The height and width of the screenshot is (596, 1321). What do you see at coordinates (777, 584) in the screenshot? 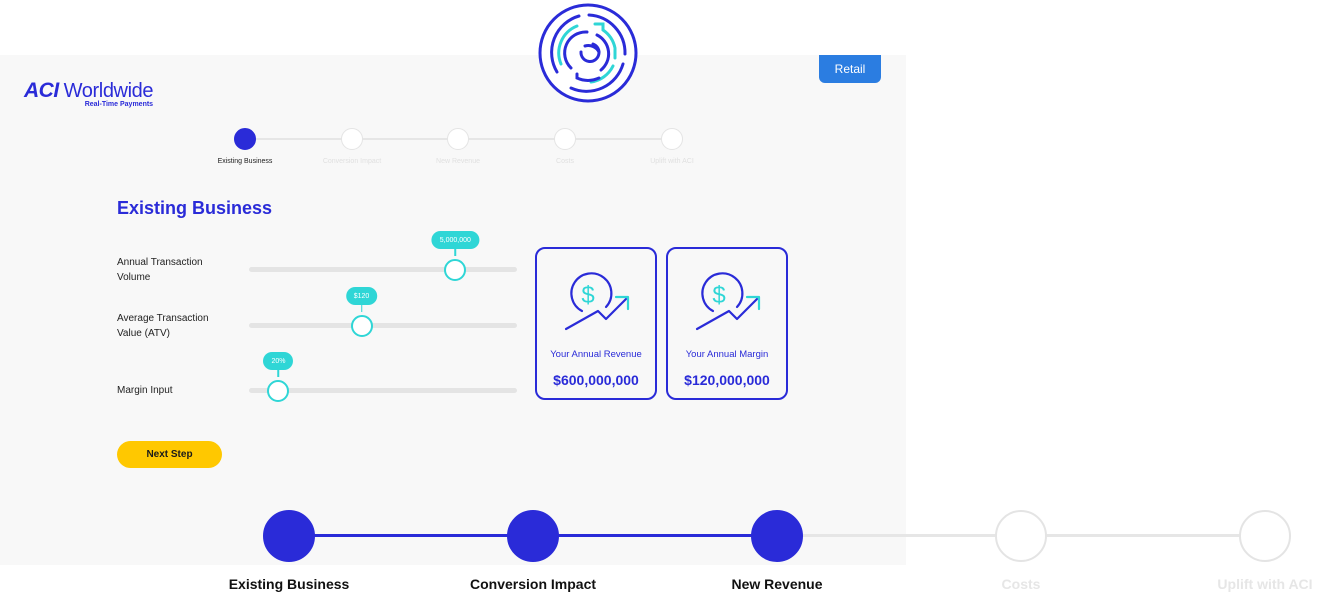
I see `step-label: New Revenue` at bounding box center [777, 584].